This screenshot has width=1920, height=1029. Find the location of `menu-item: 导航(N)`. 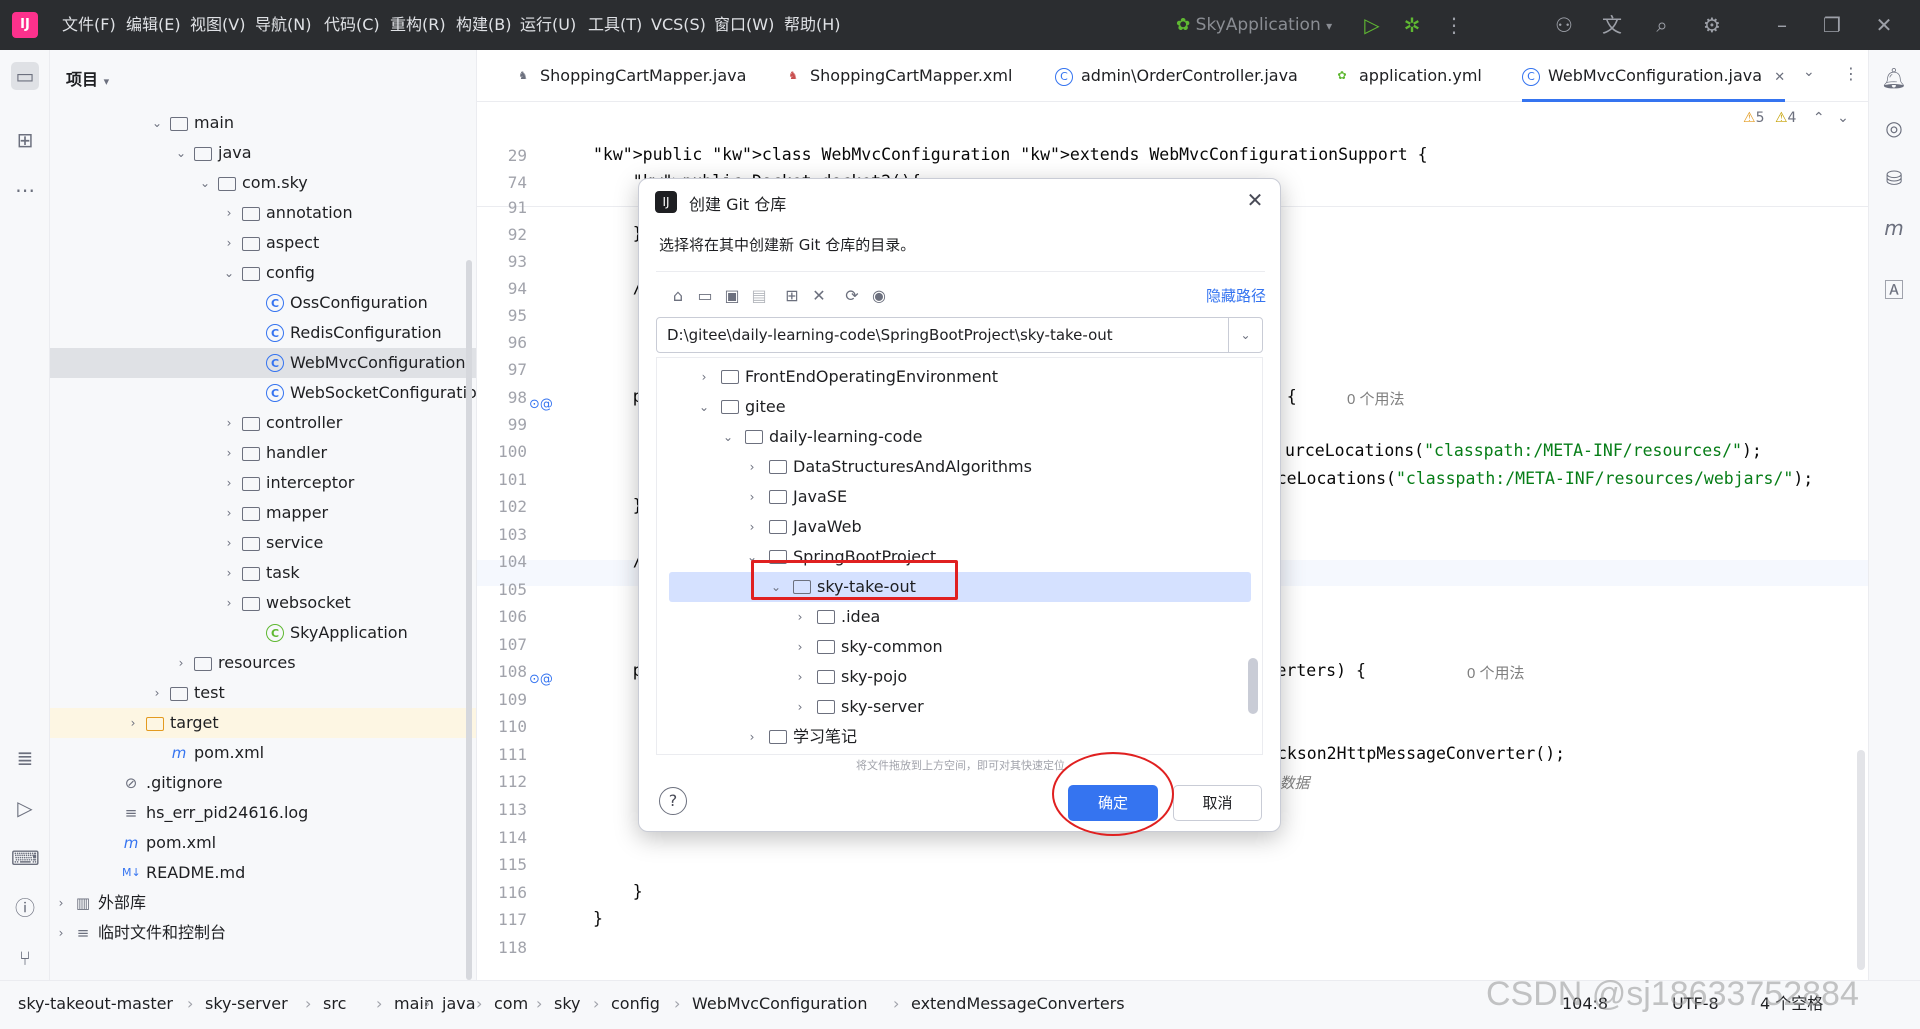

menu-item: 导航(N) is located at coordinates (283, 25).